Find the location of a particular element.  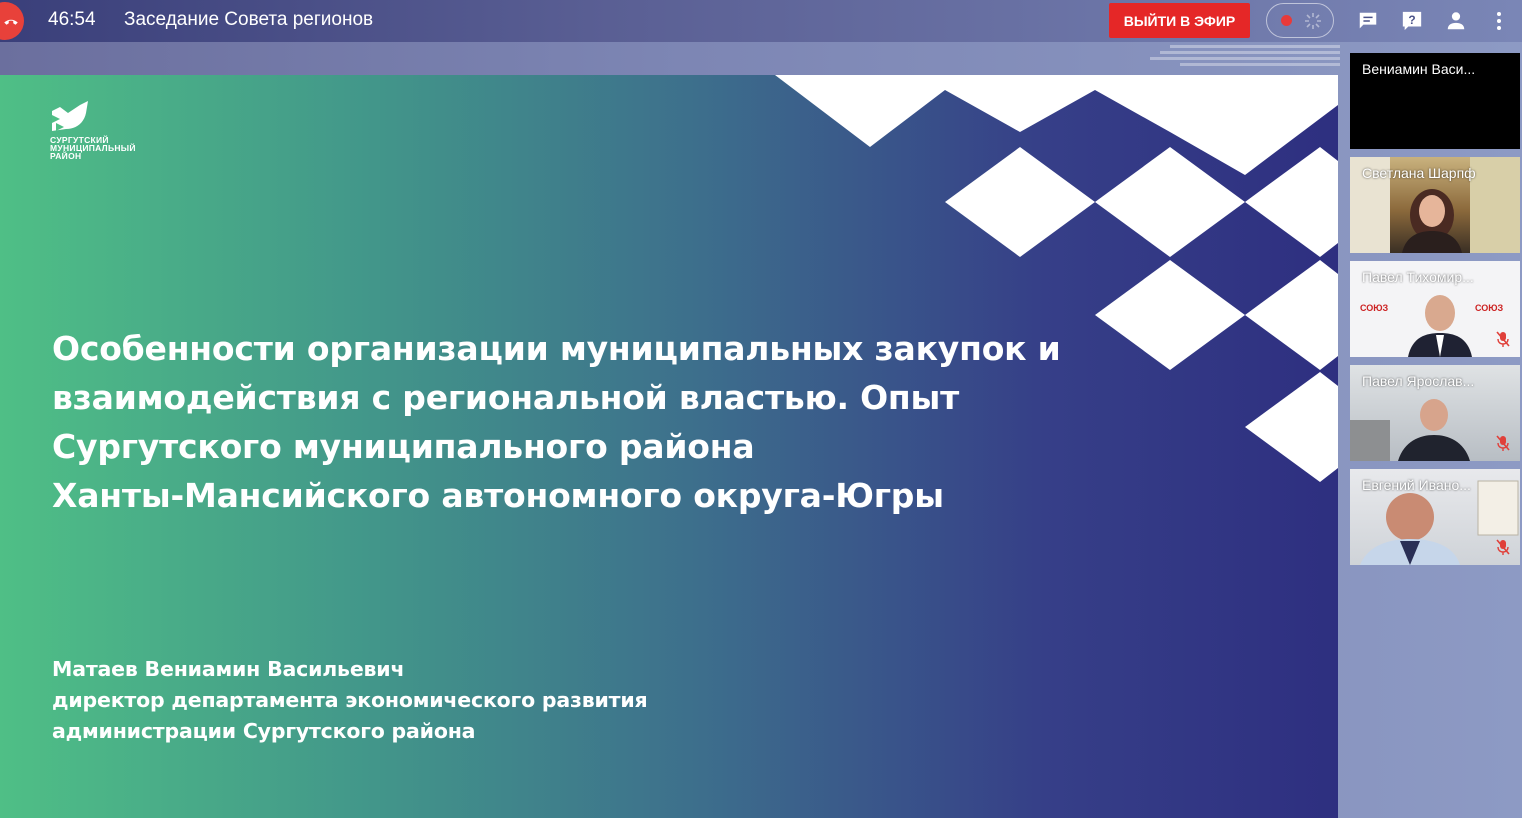

go-live-button: ВЫЙТИ В ЭФИР is located at coordinates (1179, 20).